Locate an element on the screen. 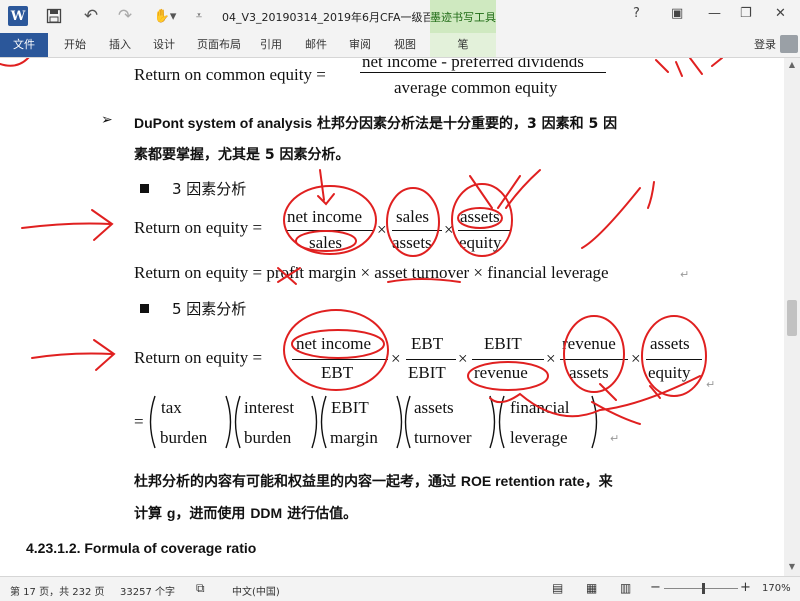  ribbon-tabs: 文件 开始 插入 设计 页面布局 引用 邮件 审阅 视图 笔 登录 is located at coordinates (400, 45).